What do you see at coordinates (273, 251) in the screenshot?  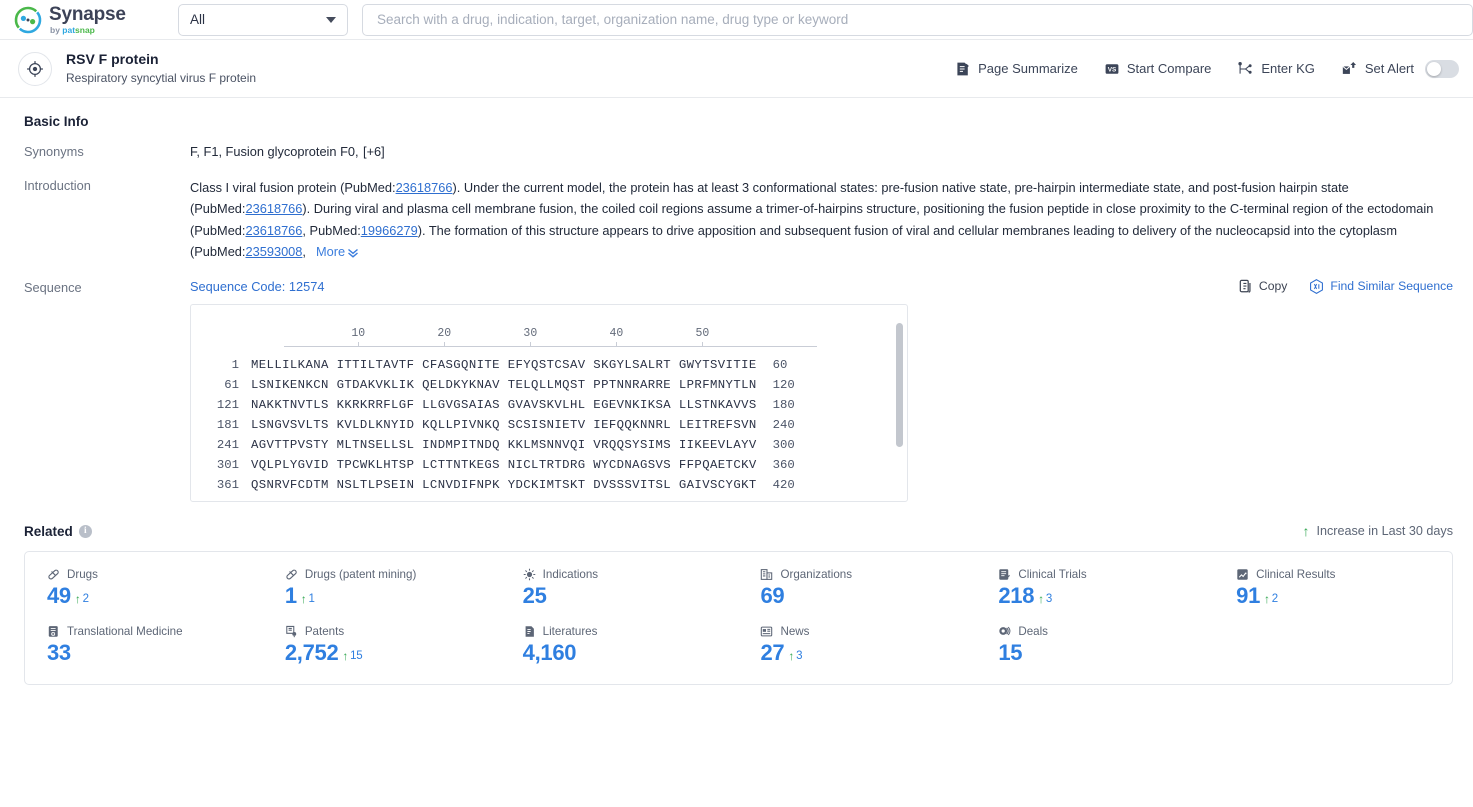 I see `pubmed-link: 23593008` at bounding box center [273, 251].